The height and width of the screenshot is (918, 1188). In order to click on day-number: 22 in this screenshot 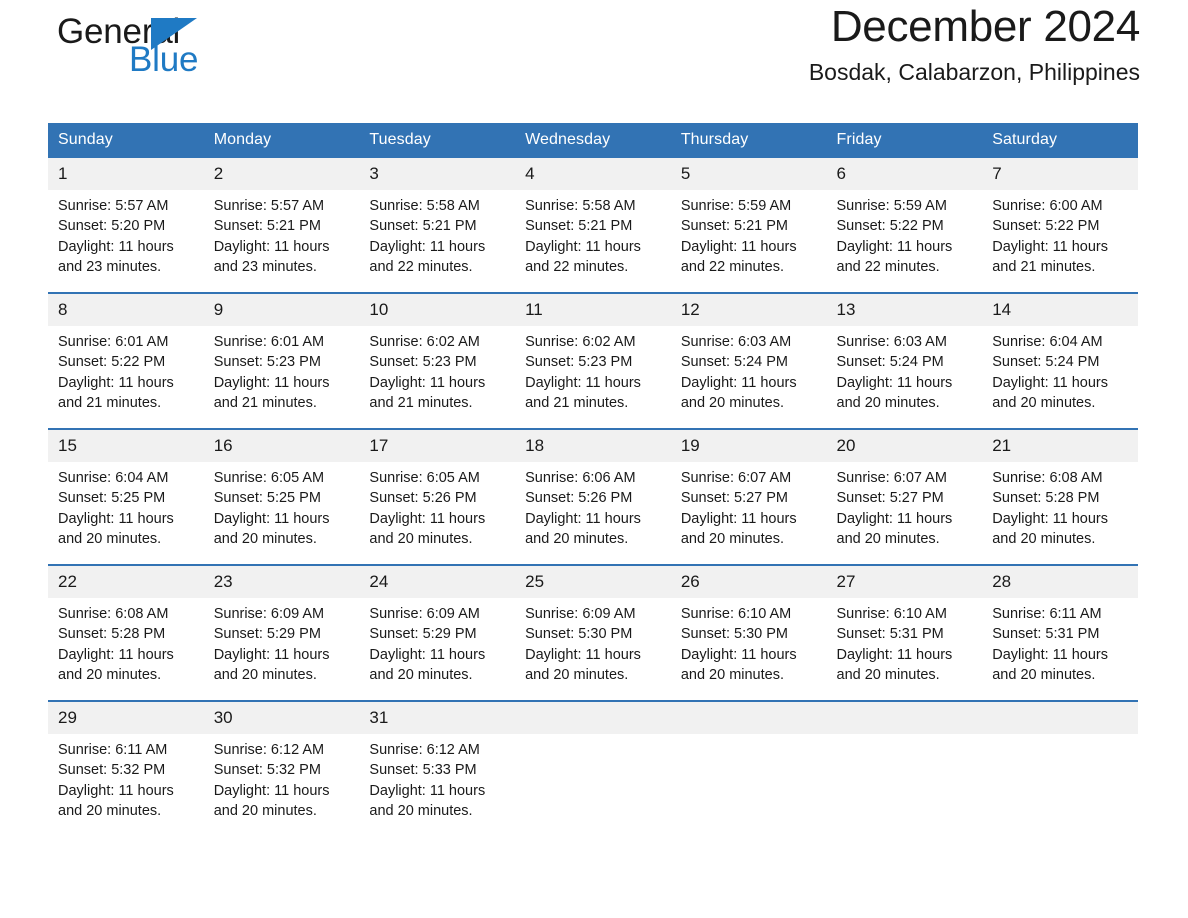, I will do `click(126, 582)`.